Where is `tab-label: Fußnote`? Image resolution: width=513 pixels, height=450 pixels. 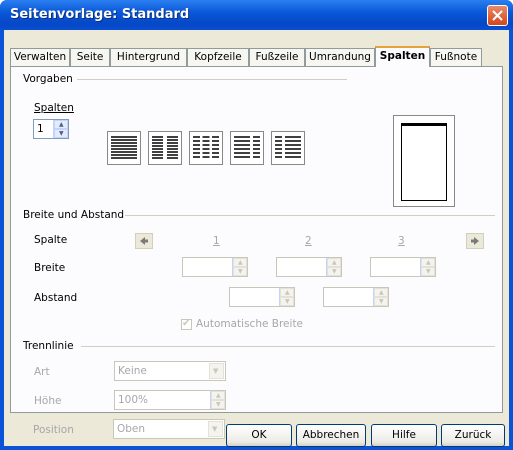 tab-label: Fußnote is located at coordinates (456, 57).